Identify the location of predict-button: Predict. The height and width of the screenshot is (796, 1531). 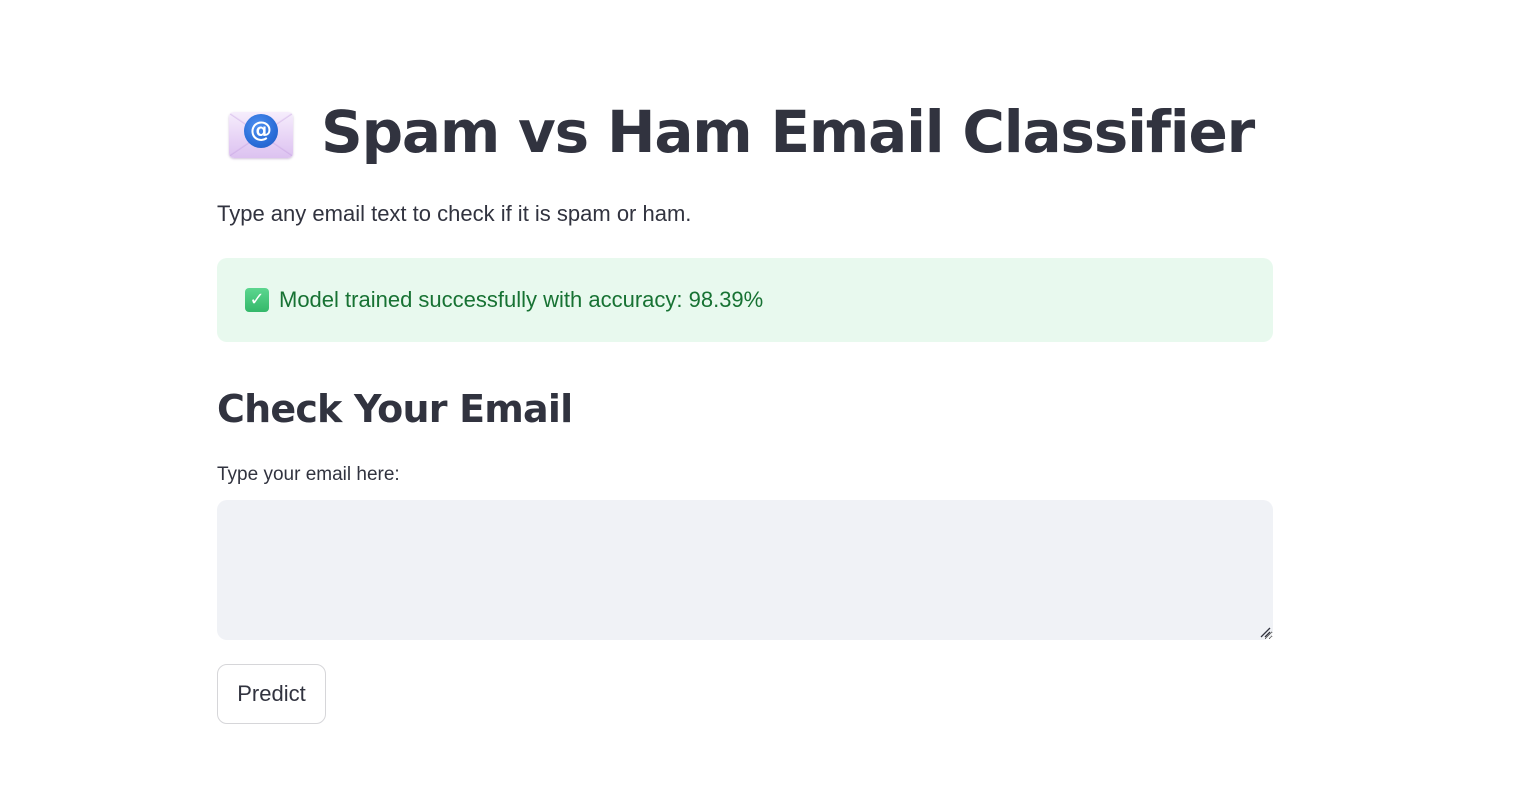
(271, 694).